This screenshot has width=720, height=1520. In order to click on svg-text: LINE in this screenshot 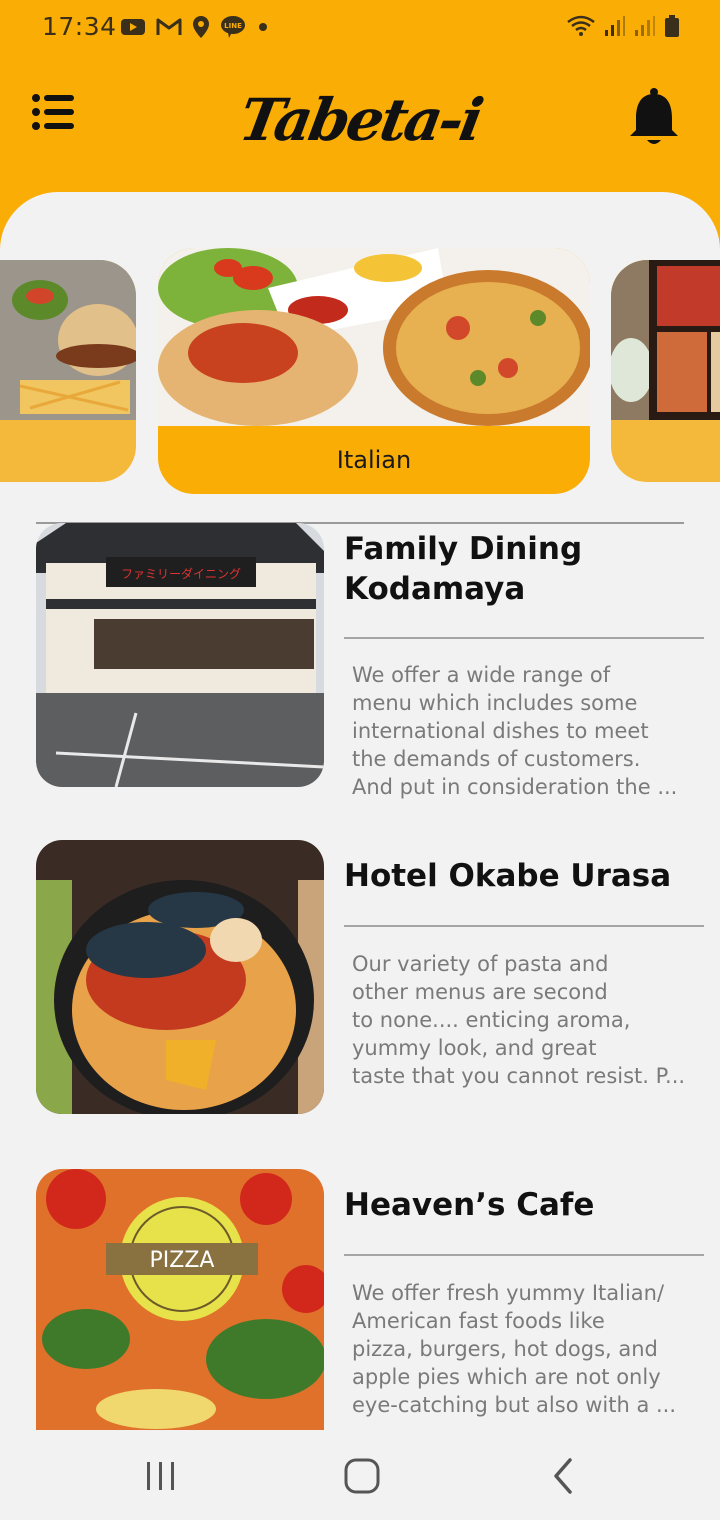, I will do `click(233, 26)`.